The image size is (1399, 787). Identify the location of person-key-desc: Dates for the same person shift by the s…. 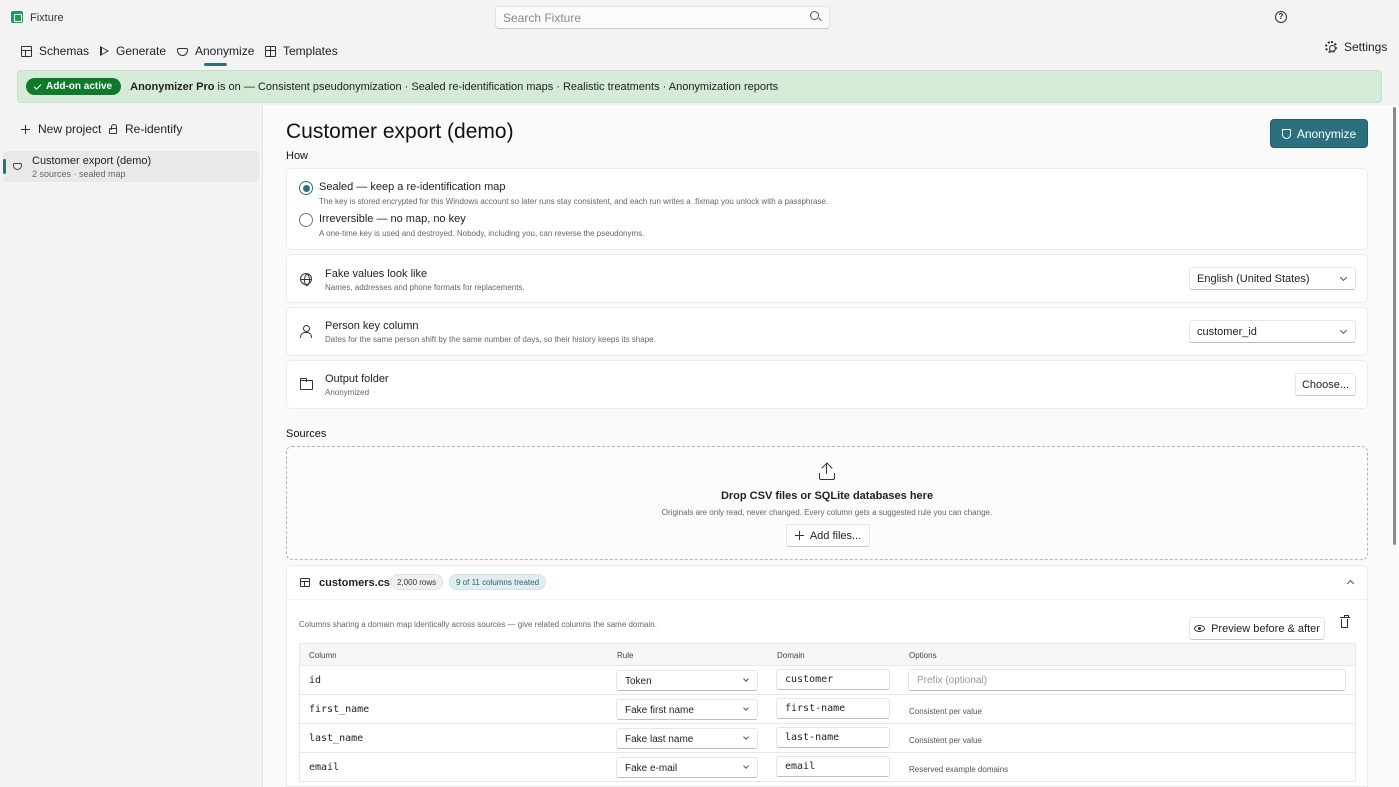
(490, 339).